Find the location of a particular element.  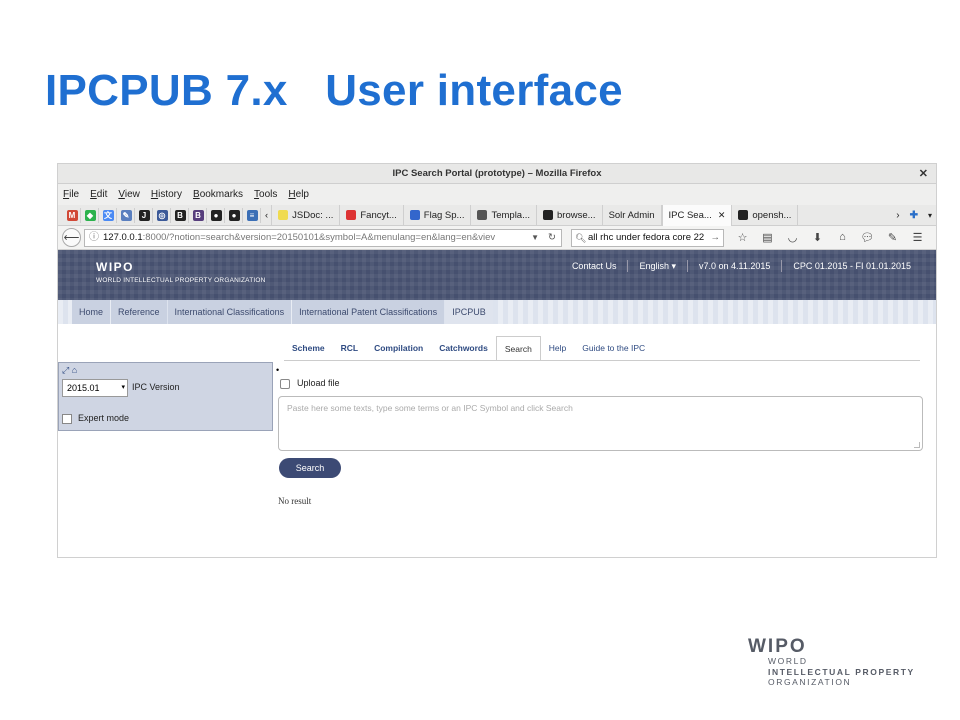

tab-compilation: Compilation is located at coordinates (398, 348).